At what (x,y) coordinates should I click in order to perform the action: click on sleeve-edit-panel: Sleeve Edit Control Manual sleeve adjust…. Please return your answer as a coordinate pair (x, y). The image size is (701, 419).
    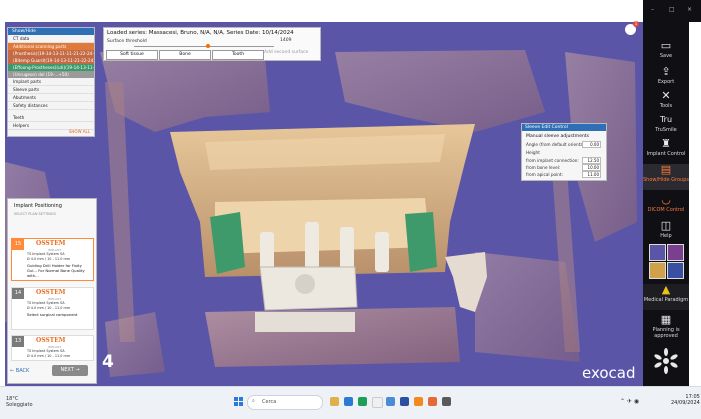
    Looking at the image, I should click on (564, 152).